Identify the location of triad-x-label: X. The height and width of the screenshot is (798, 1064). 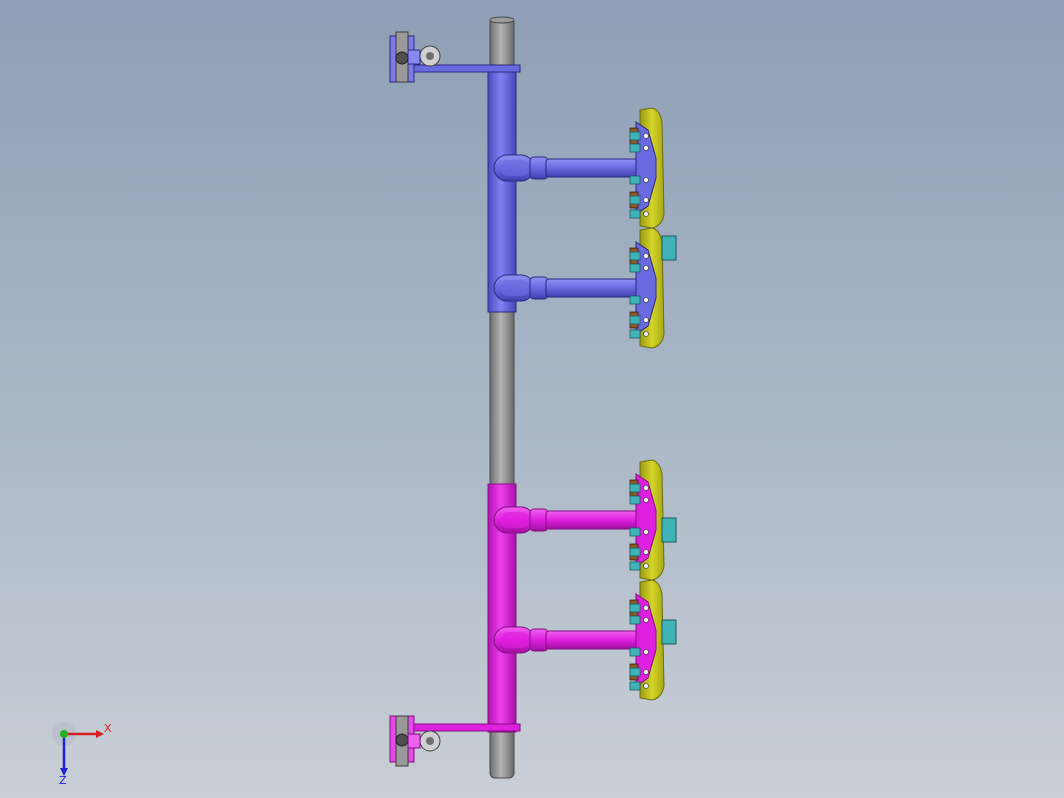
(108, 728).